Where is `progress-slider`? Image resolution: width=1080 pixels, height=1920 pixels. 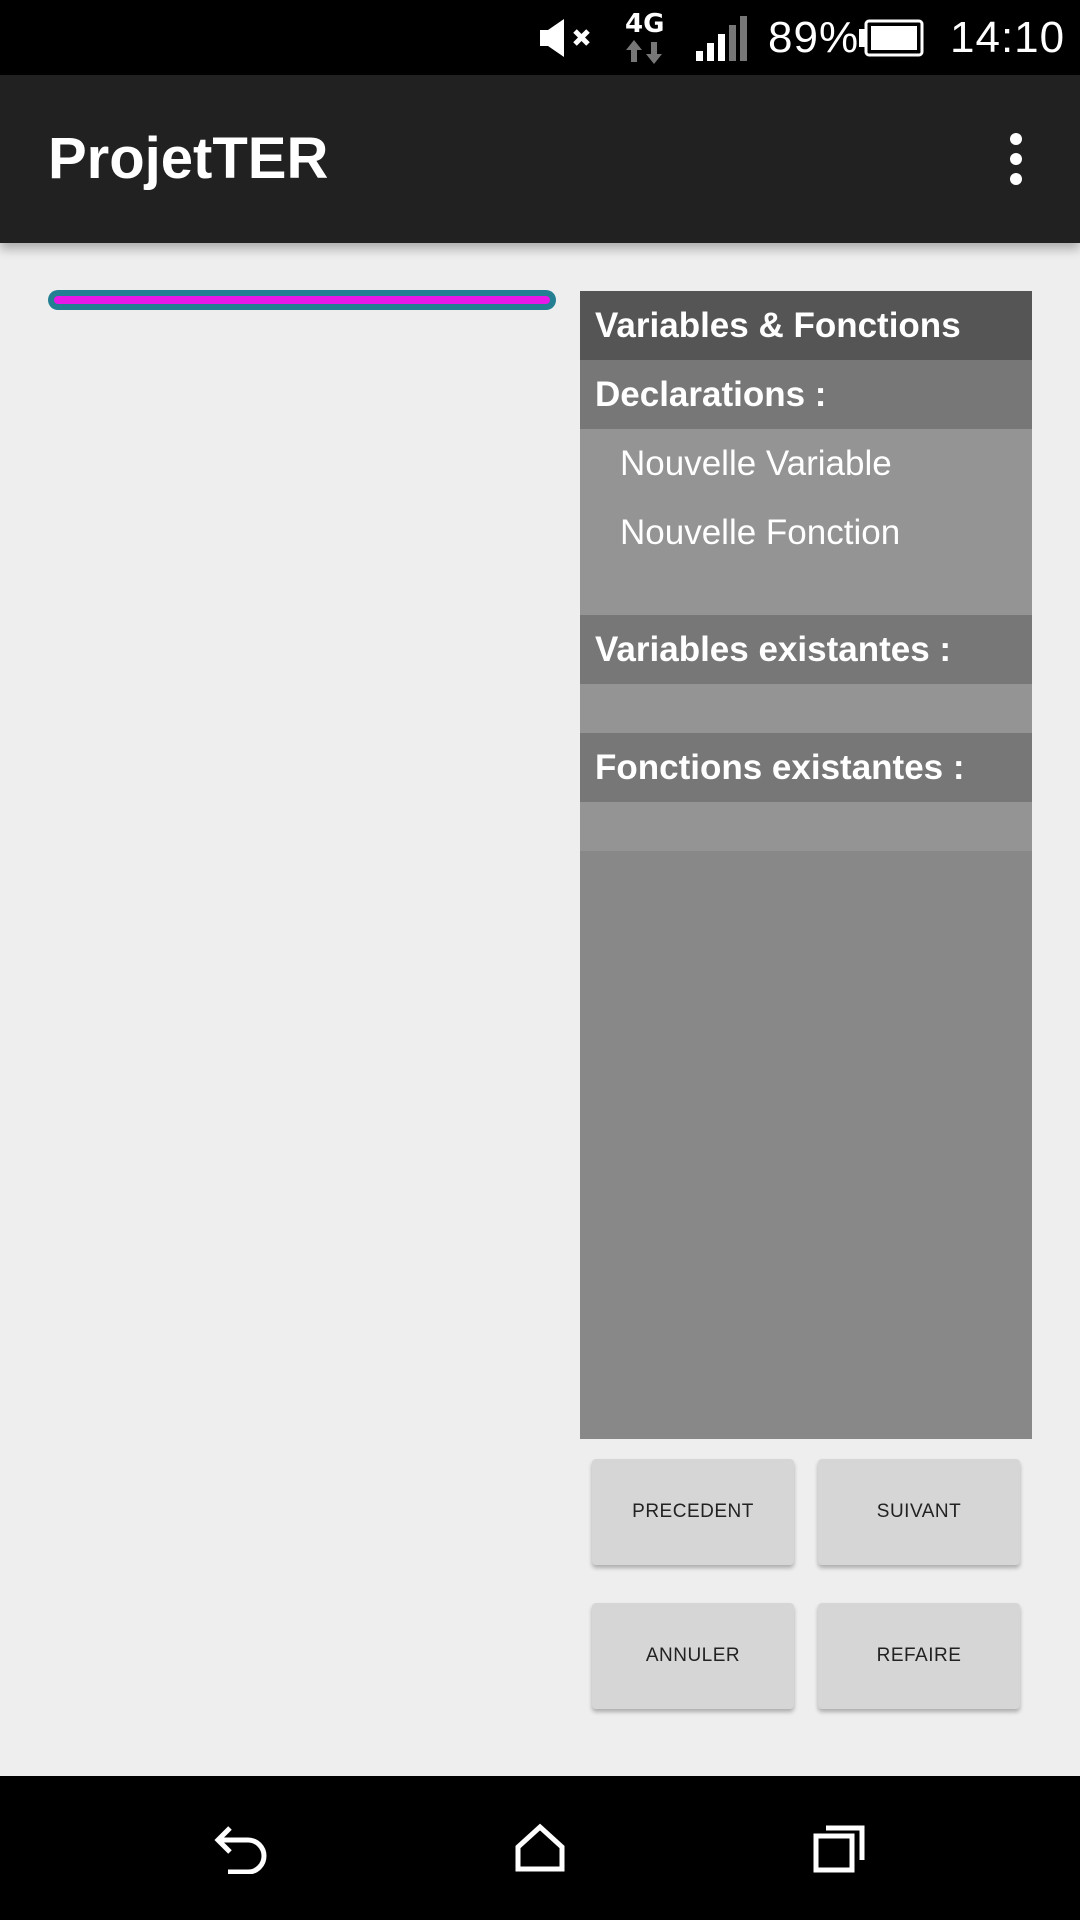
progress-slider is located at coordinates (302, 300).